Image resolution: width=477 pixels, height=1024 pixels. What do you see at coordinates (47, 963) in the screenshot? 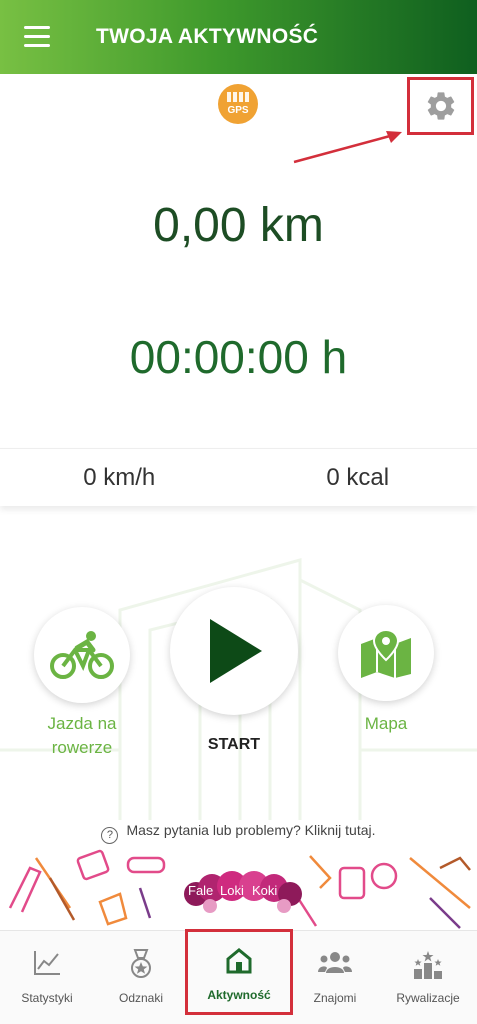
I see `line-chart-icon` at bounding box center [47, 963].